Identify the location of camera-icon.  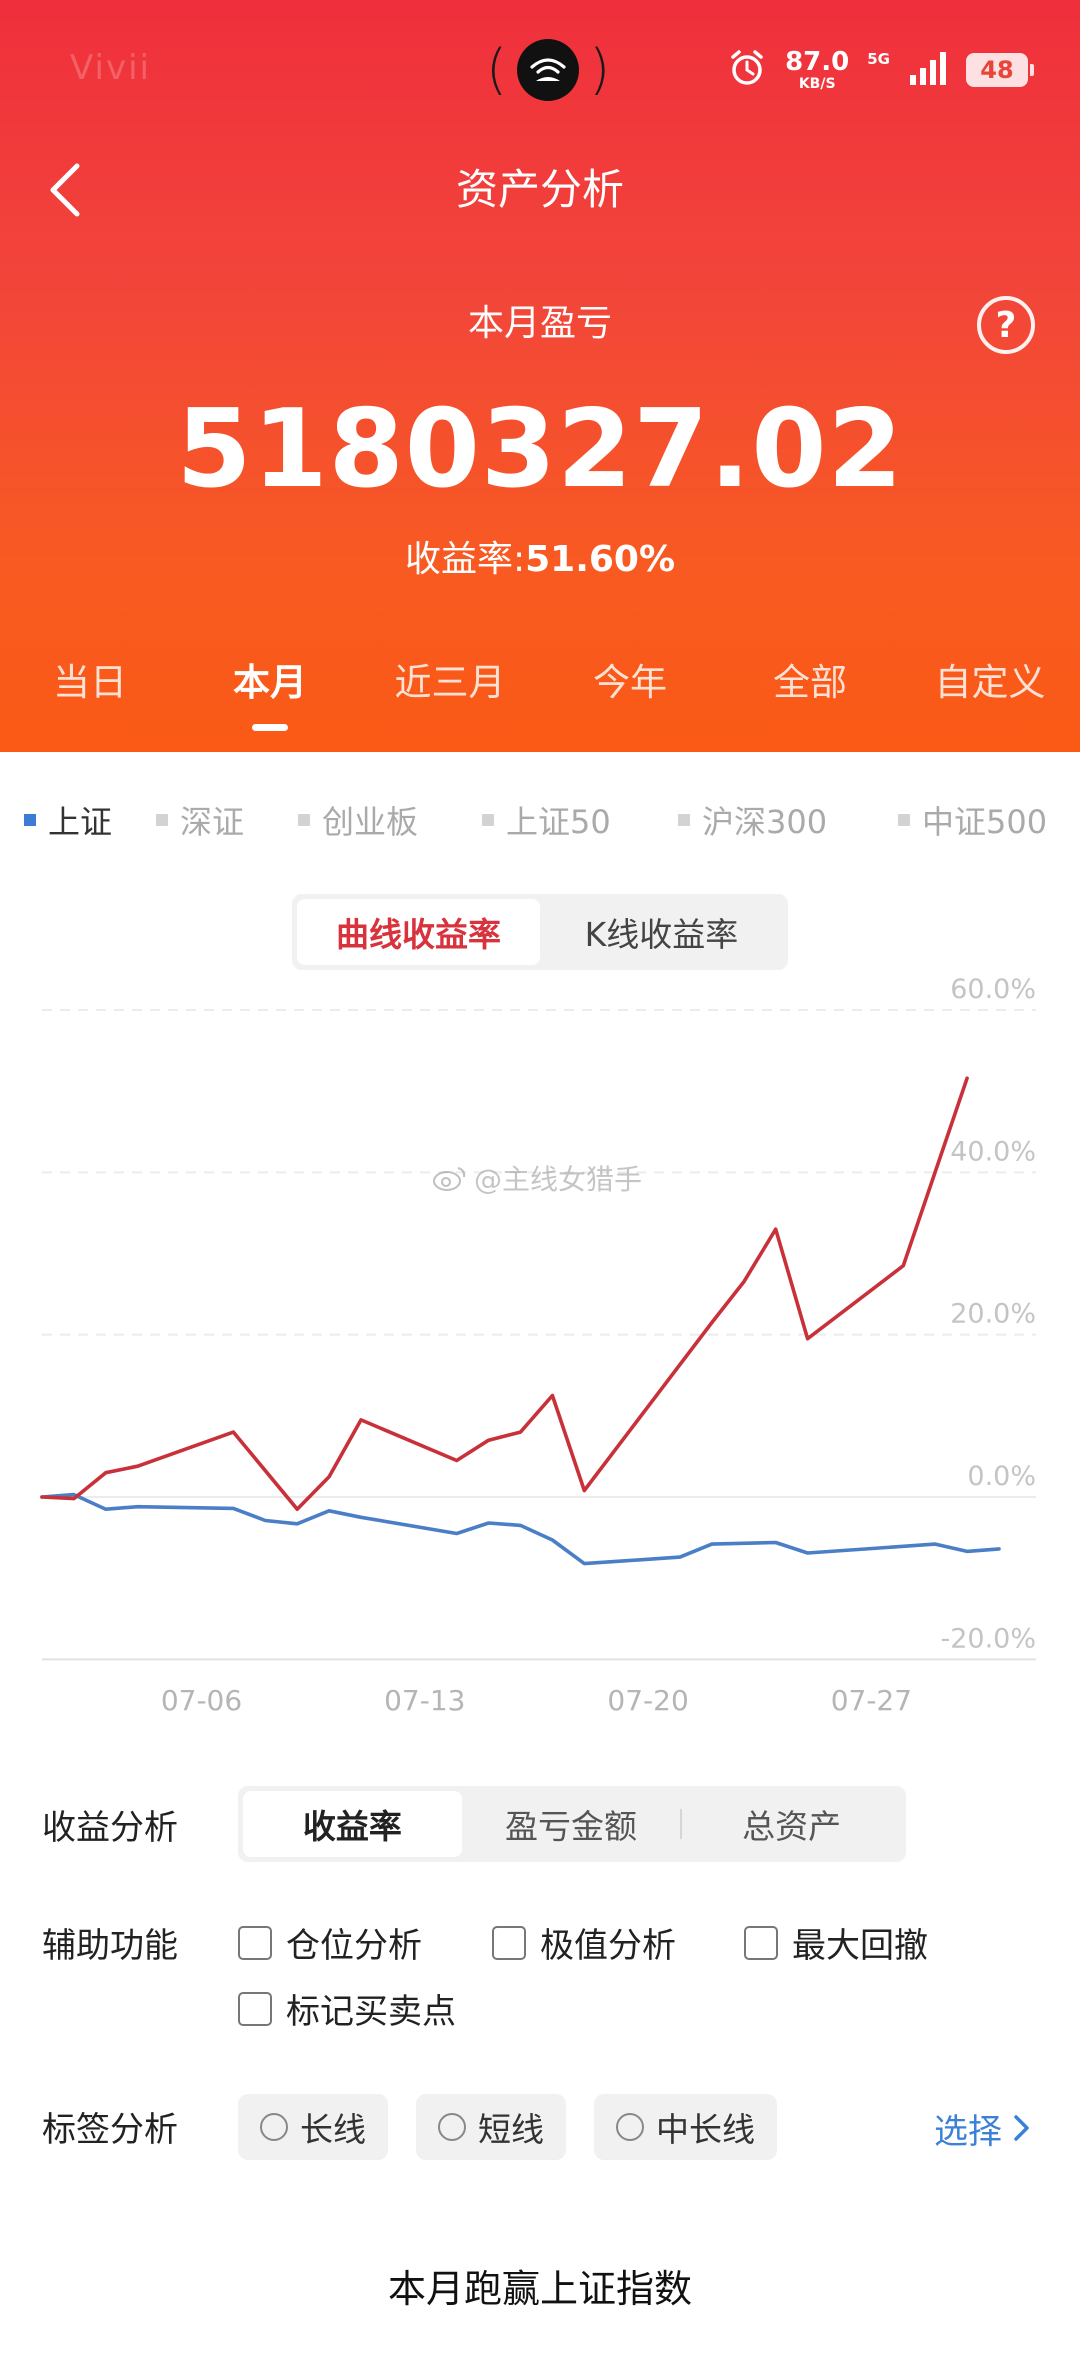
(548, 70).